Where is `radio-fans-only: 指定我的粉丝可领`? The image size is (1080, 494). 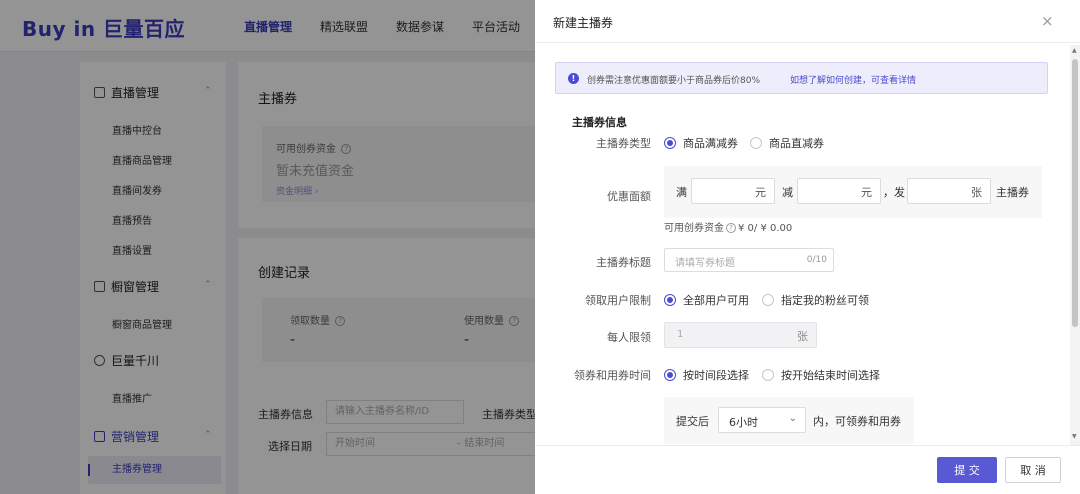
radio-fans-only: 指定我的粉丝可领 is located at coordinates (815, 300).